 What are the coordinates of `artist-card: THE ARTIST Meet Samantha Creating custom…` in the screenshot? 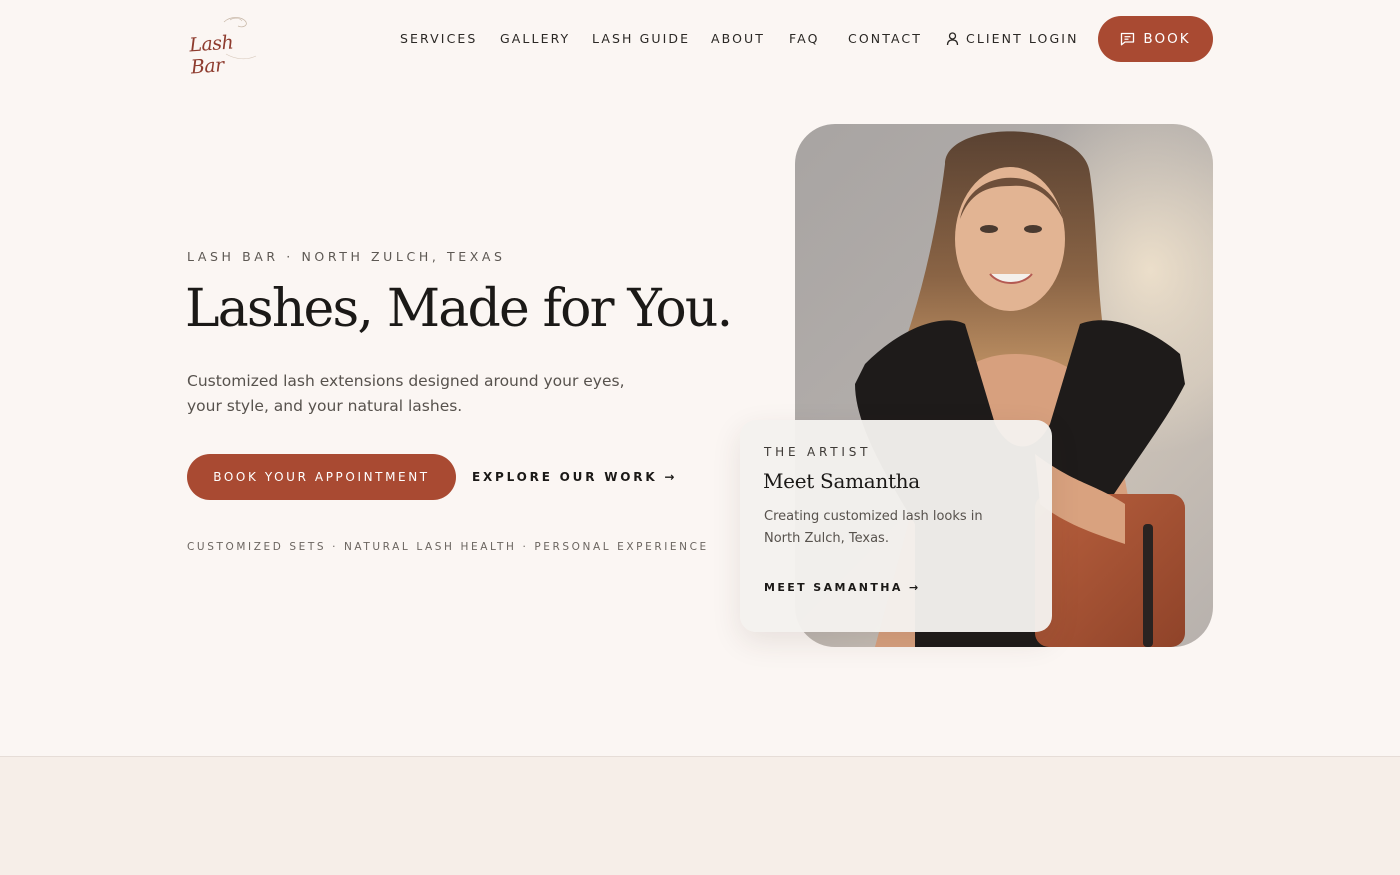 It's located at (896, 526).